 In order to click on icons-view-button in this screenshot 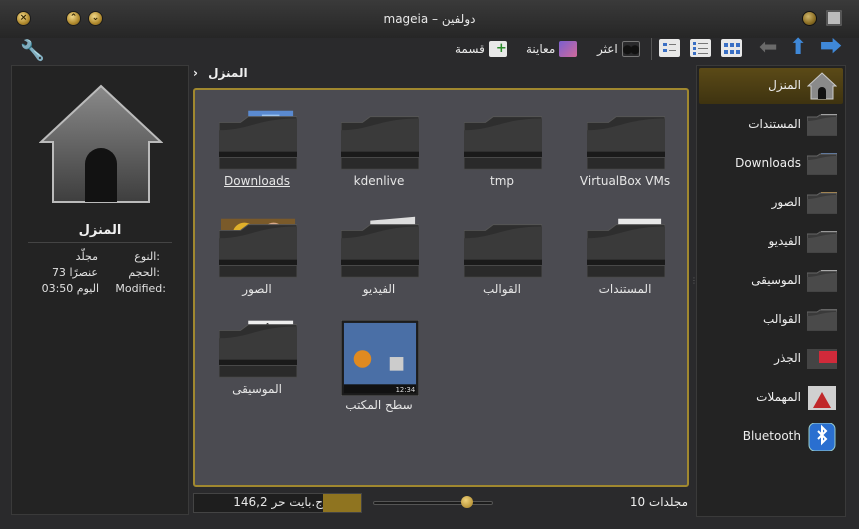, I will do `click(731, 48)`.